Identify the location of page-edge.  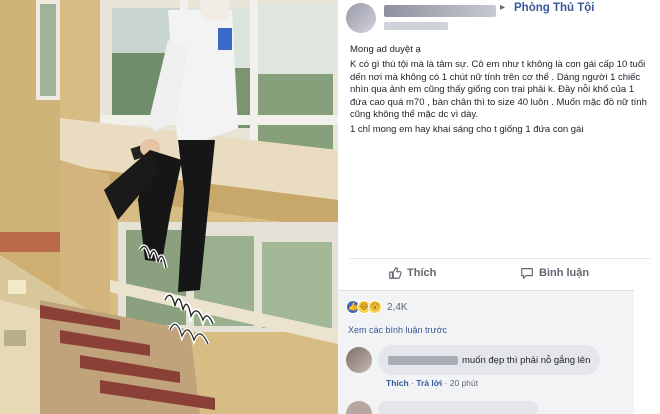
(647, 352).